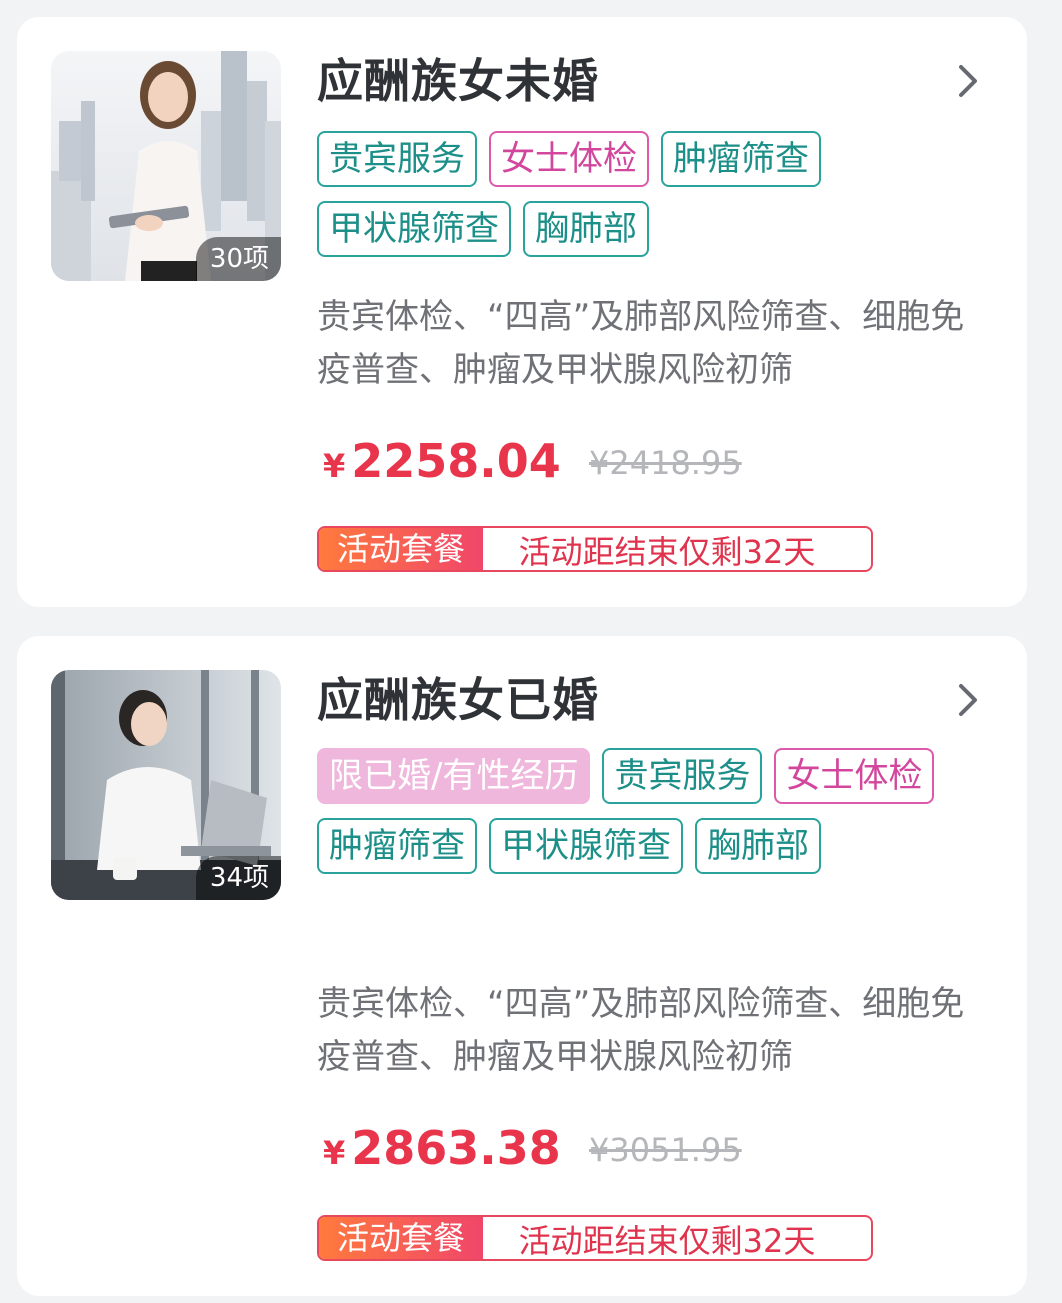  Describe the element at coordinates (238, 259) in the screenshot. I see `item-count-badge: 30项` at that location.